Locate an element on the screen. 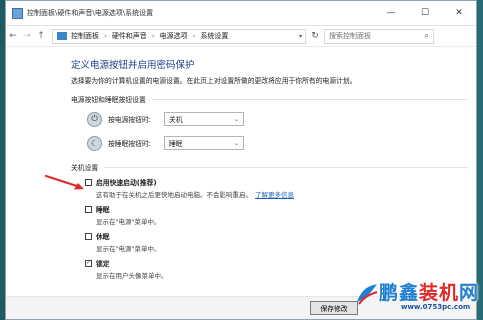 Image resolution: width=483 pixels, height=320 pixels. fast-startup-label: 启用快速启动(推荐) is located at coordinates (126, 182).